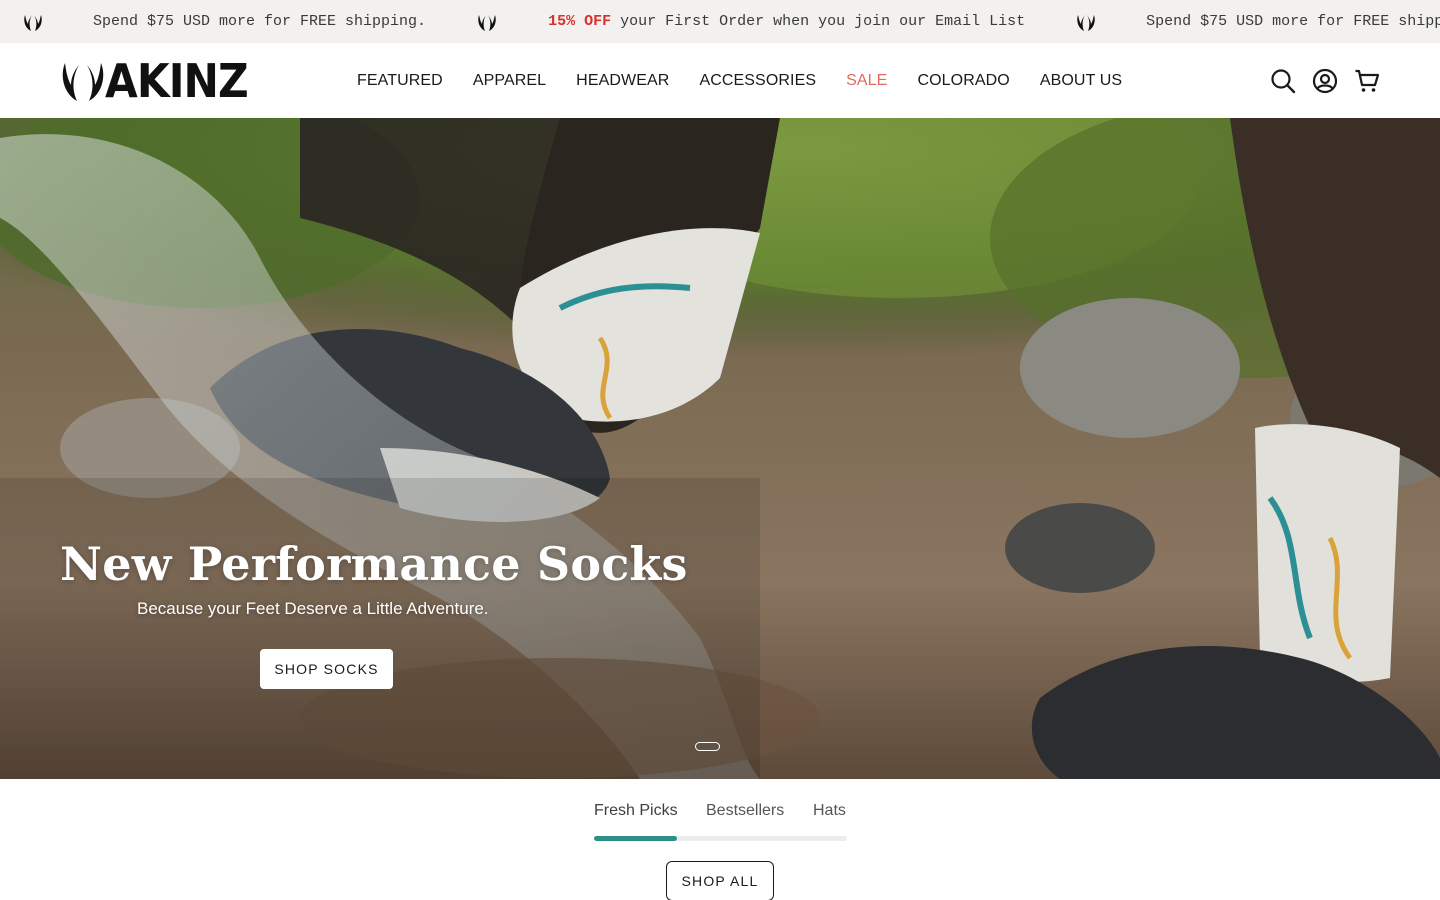 The height and width of the screenshot is (900, 1440). I want to click on header-actions, so click(1317, 80).